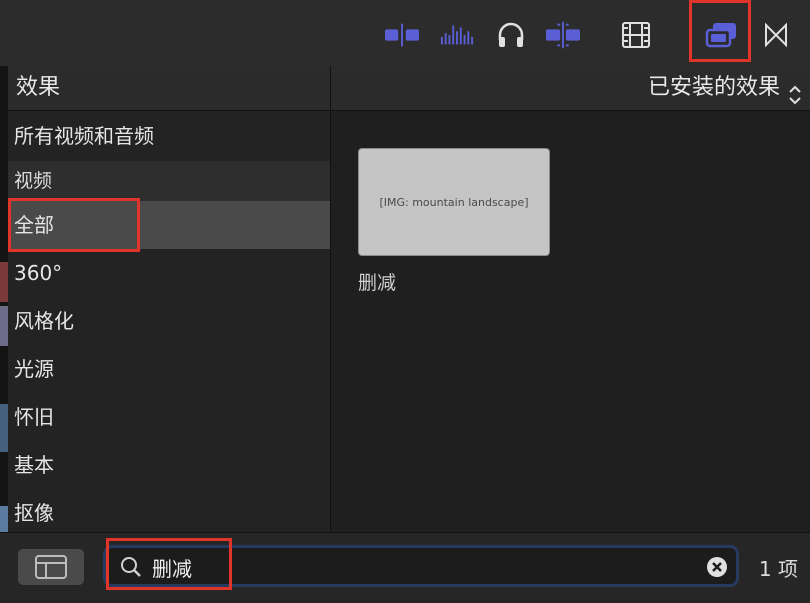 This screenshot has width=810, height=603. I want to click on filmstrip-icon, so click(636, 35).